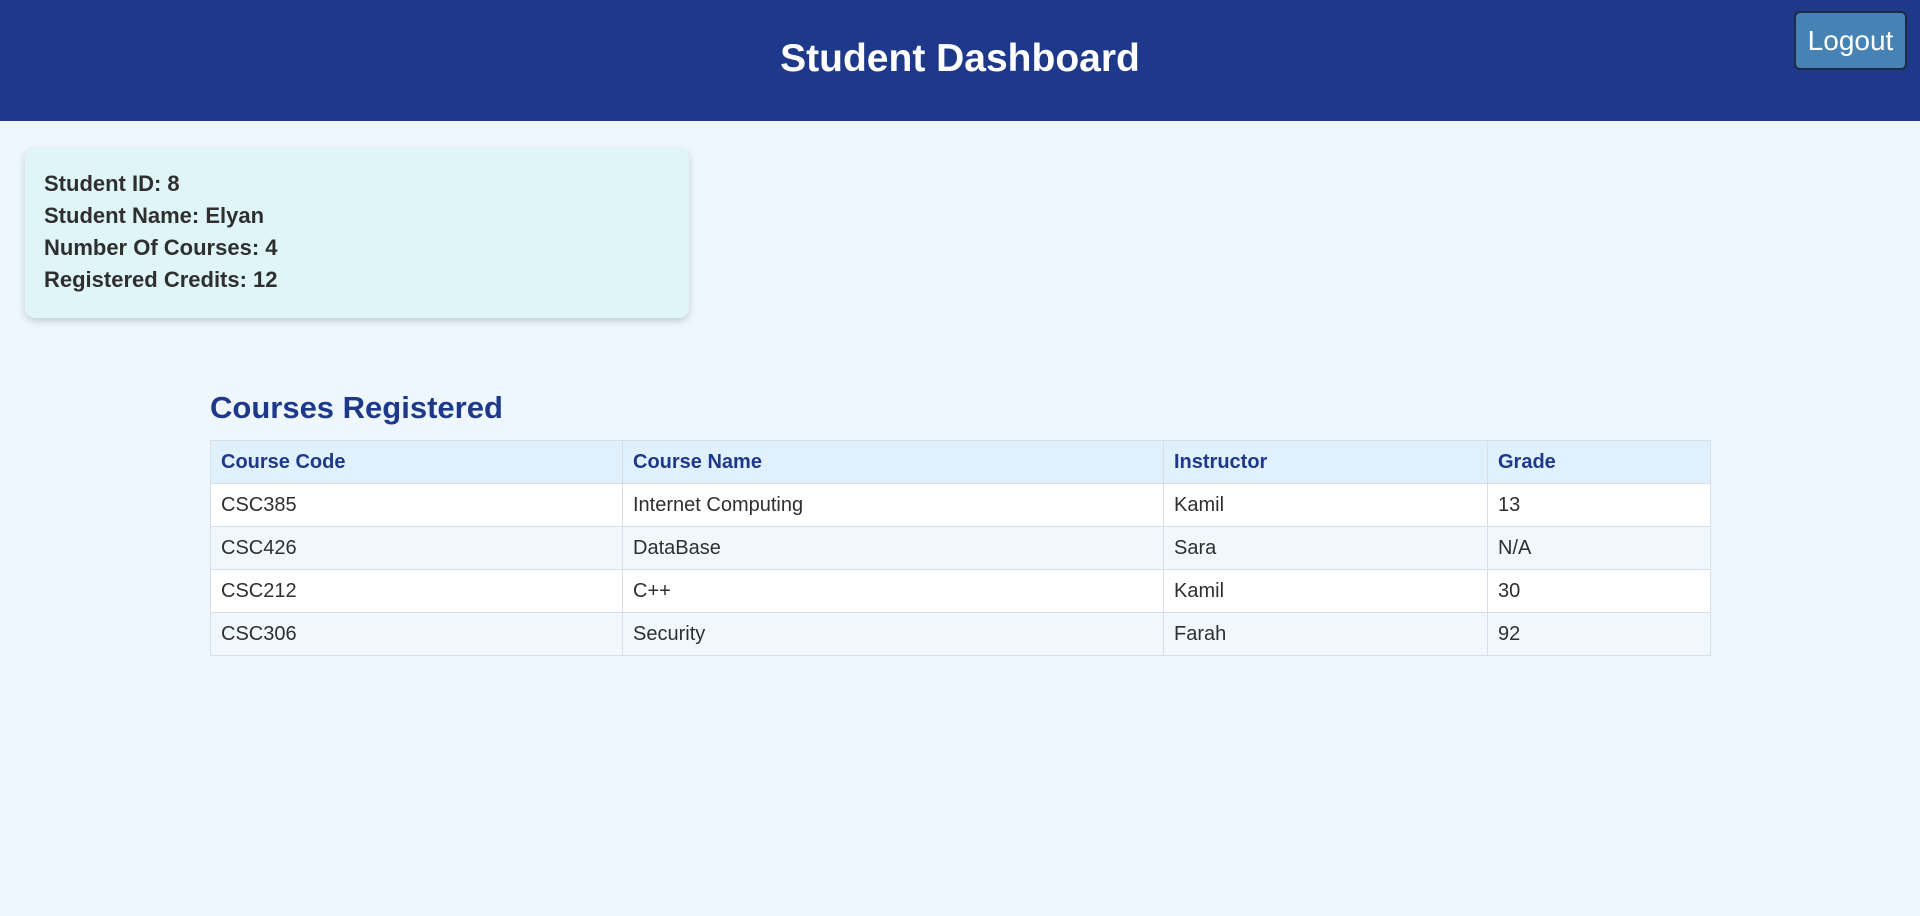 The height and width of the screenshot is (916, 1920). What do you see at coordinates (416, 548) in the screenshot?
I see `cell-course-code: CSC426` at bounding box center [416, 548].